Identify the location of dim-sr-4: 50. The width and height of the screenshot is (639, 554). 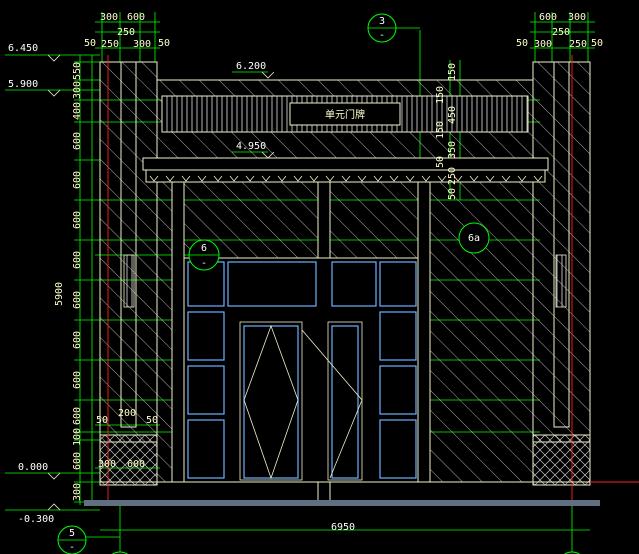
(440, 162).